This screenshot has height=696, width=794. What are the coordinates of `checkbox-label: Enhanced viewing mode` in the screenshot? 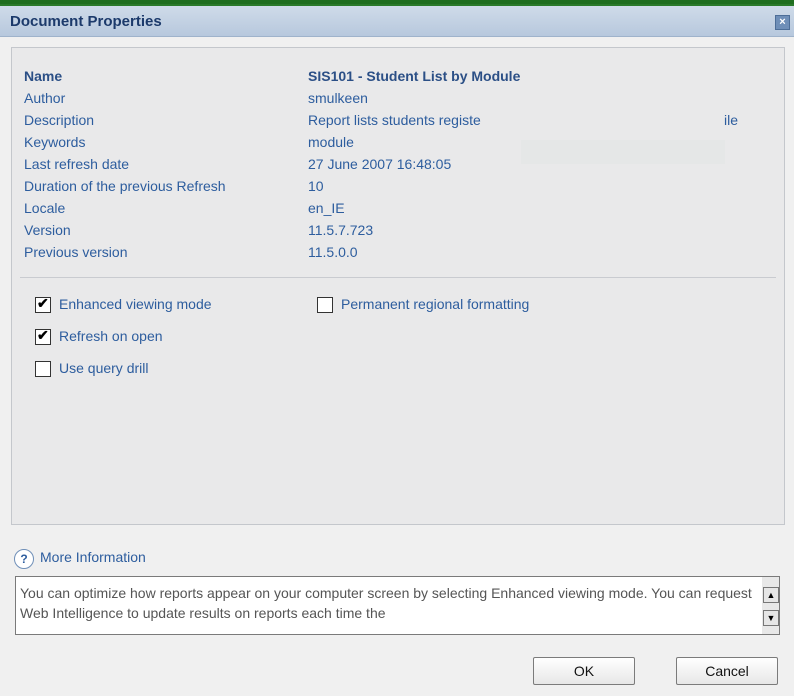 It's located at (135, 304).